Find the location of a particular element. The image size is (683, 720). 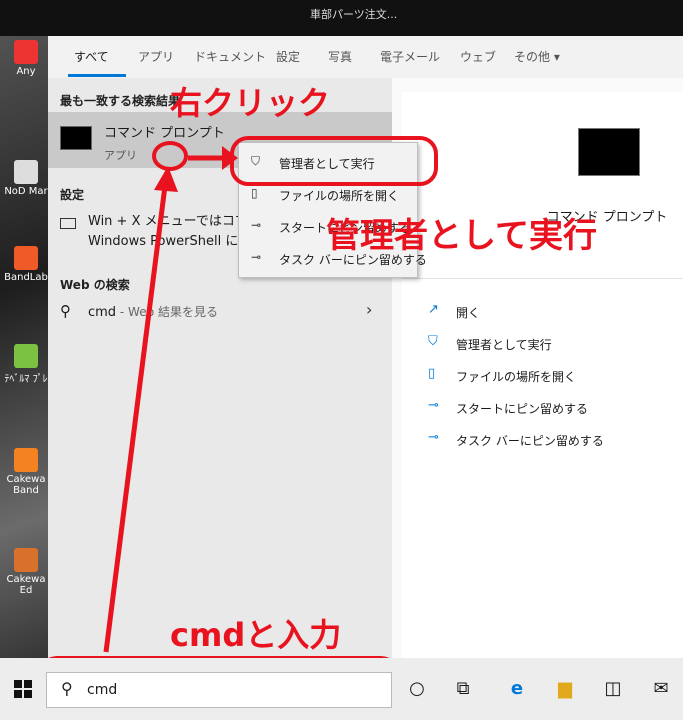

annotation-type-cmd: cmdと入力 is located at coordinates (256, 635).